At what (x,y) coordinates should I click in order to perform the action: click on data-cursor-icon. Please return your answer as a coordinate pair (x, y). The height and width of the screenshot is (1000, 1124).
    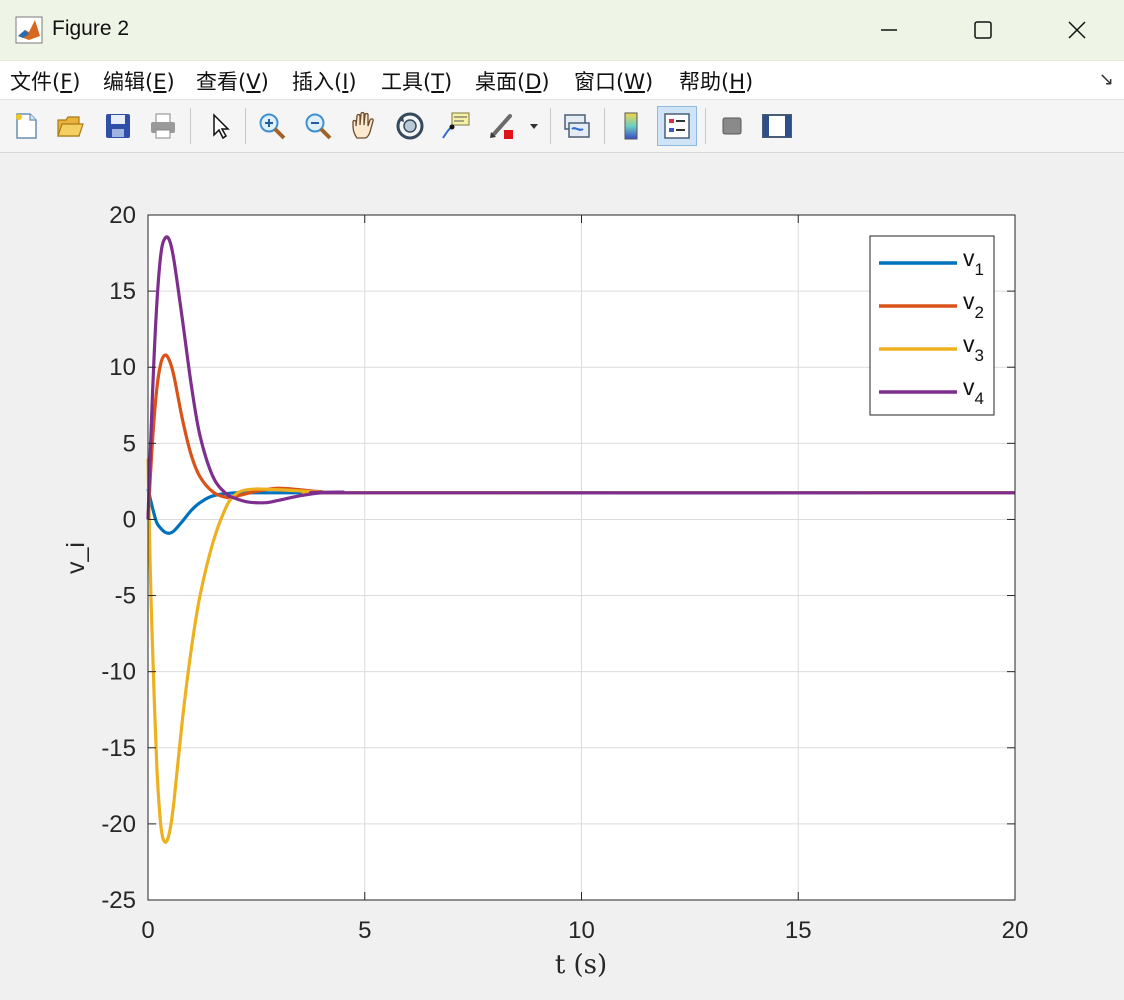
    Looking at the image, I should click on (456, 125).